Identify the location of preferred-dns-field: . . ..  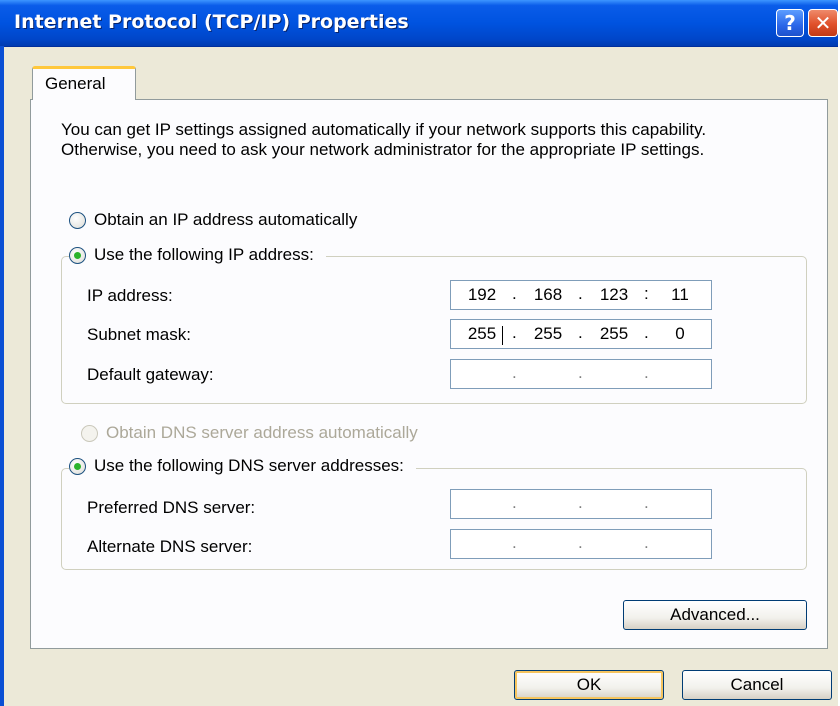
(581, 504).